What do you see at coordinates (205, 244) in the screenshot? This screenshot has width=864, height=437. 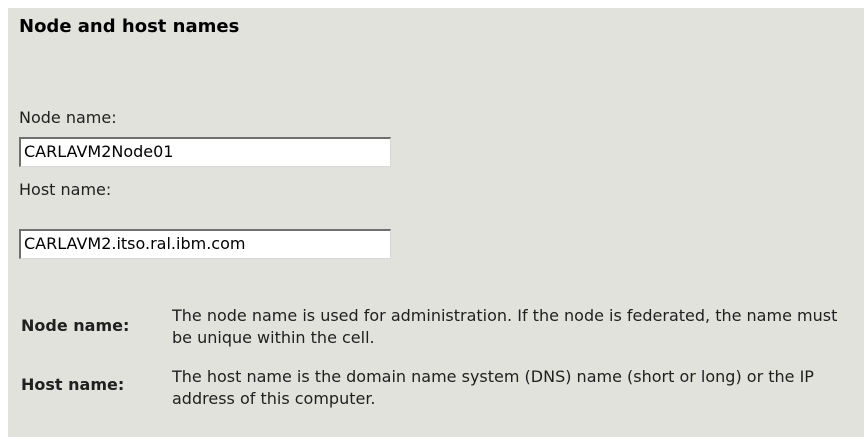 I see `host-name-input: CARLAVM2.itso.ral.ibm.com` at bounding box center [205, 244].